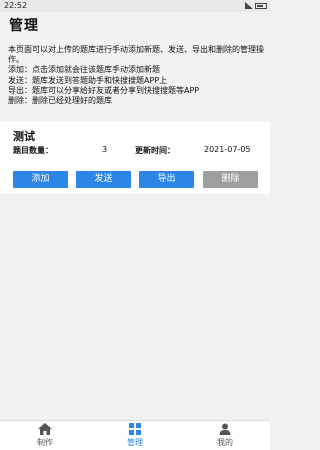 This screenshot has width=320, height=450. Describe the element at coordinates (227, 149) in the screenshot. I see `update-time-value: 2021-07-05` at that location.